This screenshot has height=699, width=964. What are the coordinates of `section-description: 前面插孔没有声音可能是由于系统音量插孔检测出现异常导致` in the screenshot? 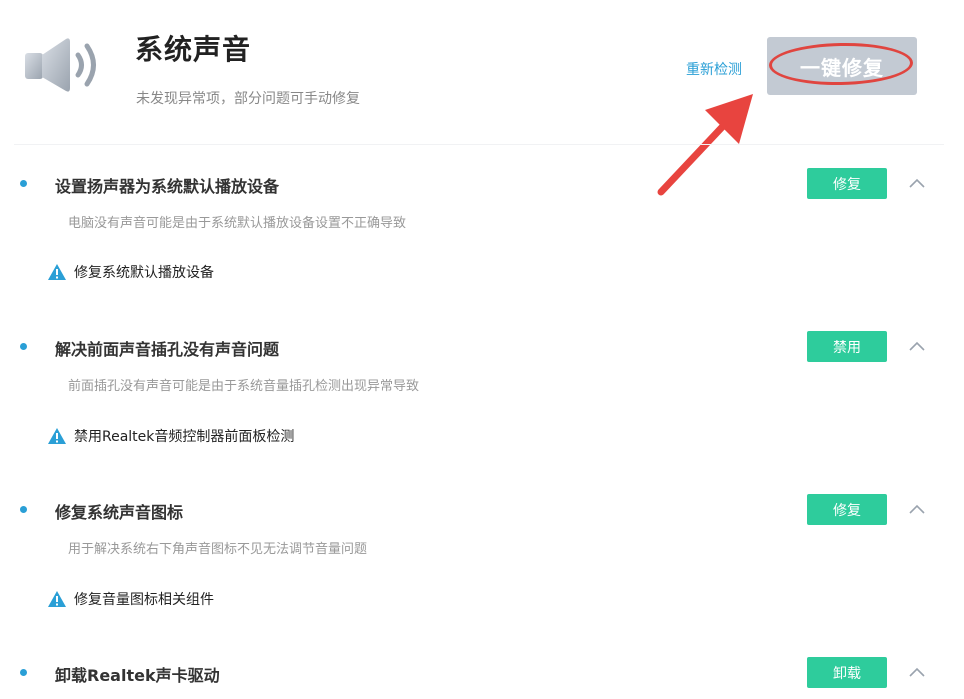 It's located at (244, 386).